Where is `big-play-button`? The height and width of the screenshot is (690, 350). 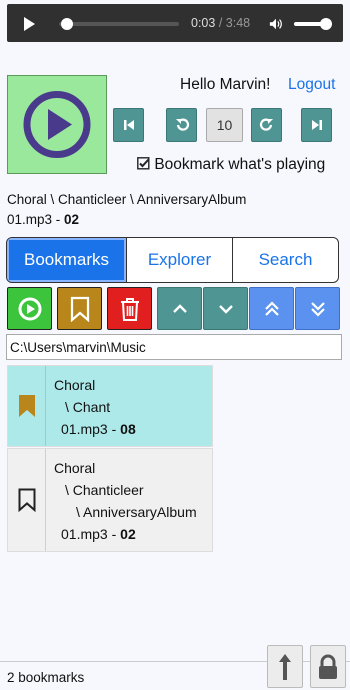 big-play-button is located at coordinates (57, 124).